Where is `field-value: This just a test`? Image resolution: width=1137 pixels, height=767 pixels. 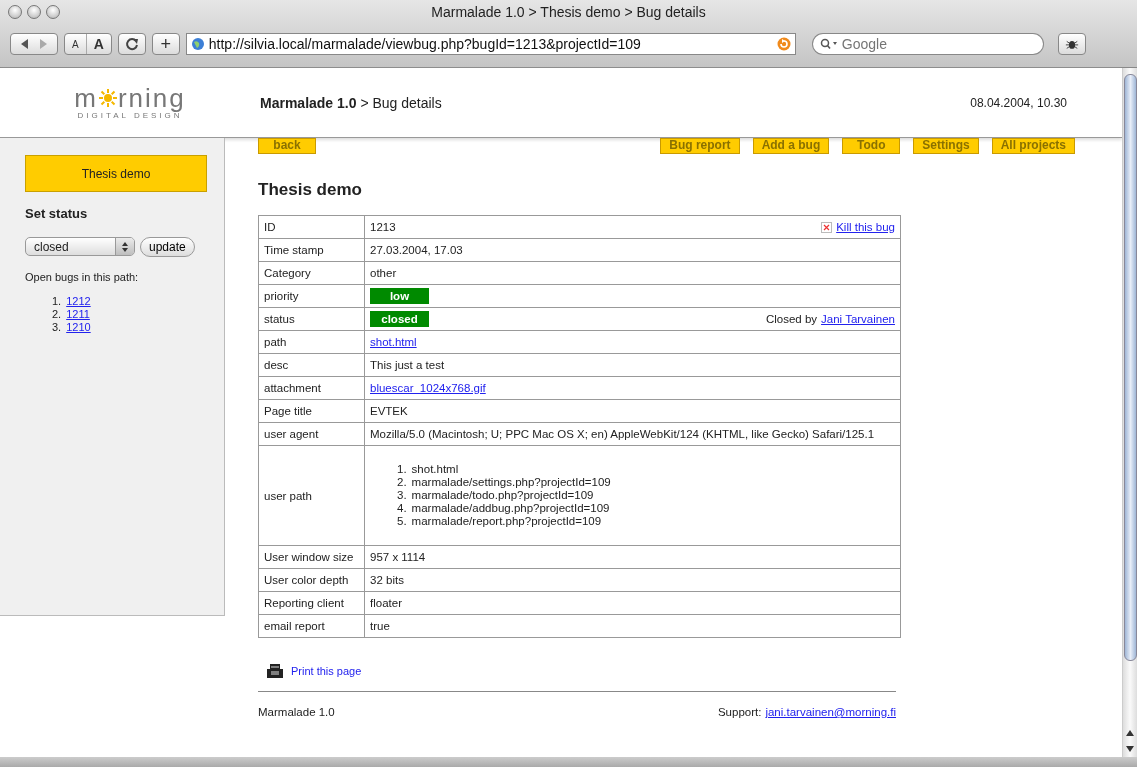 field-value: This just a test is located at coordinates (407, 365).